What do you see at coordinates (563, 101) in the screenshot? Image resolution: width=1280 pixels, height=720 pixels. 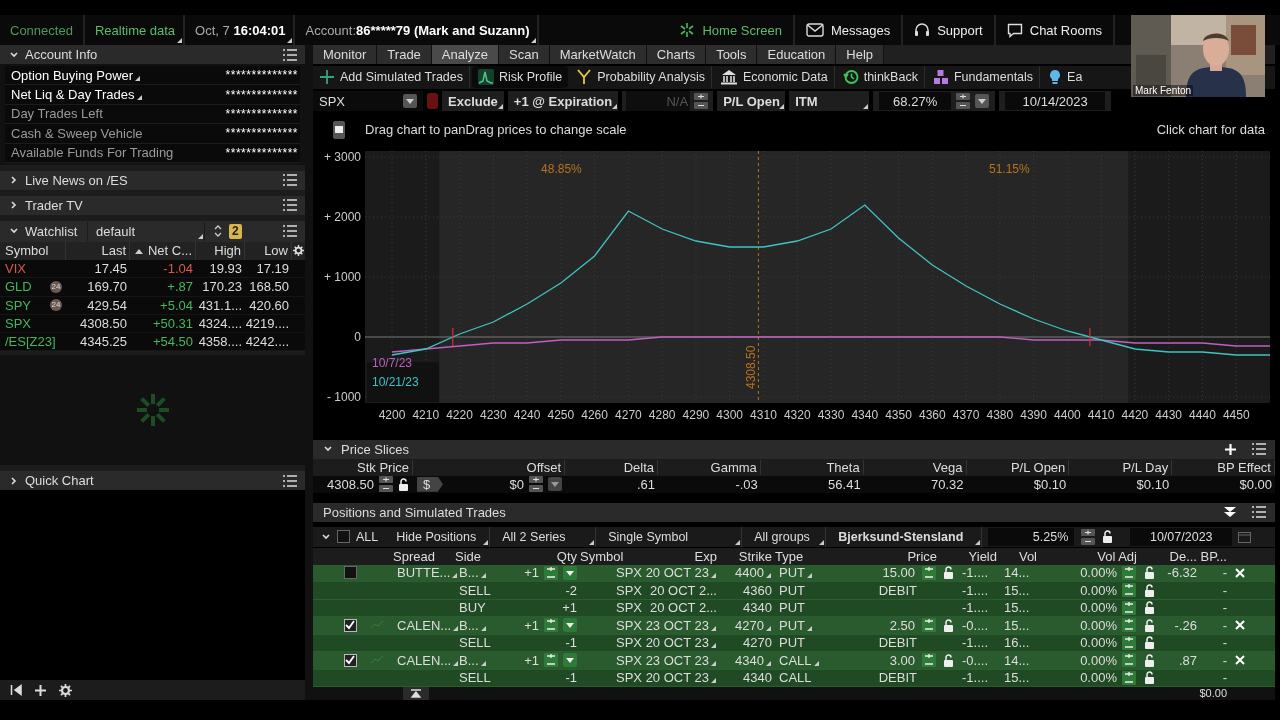 I see `series-dropdown: +1 @ Expiration` at bounding box center [563, 101].